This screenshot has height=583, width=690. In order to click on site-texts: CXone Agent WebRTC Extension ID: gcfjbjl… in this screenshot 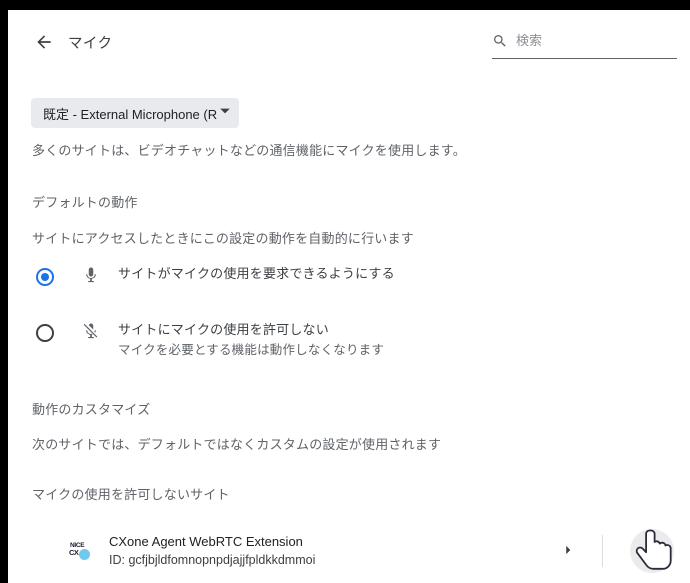, I will do `click(212, 551)`.